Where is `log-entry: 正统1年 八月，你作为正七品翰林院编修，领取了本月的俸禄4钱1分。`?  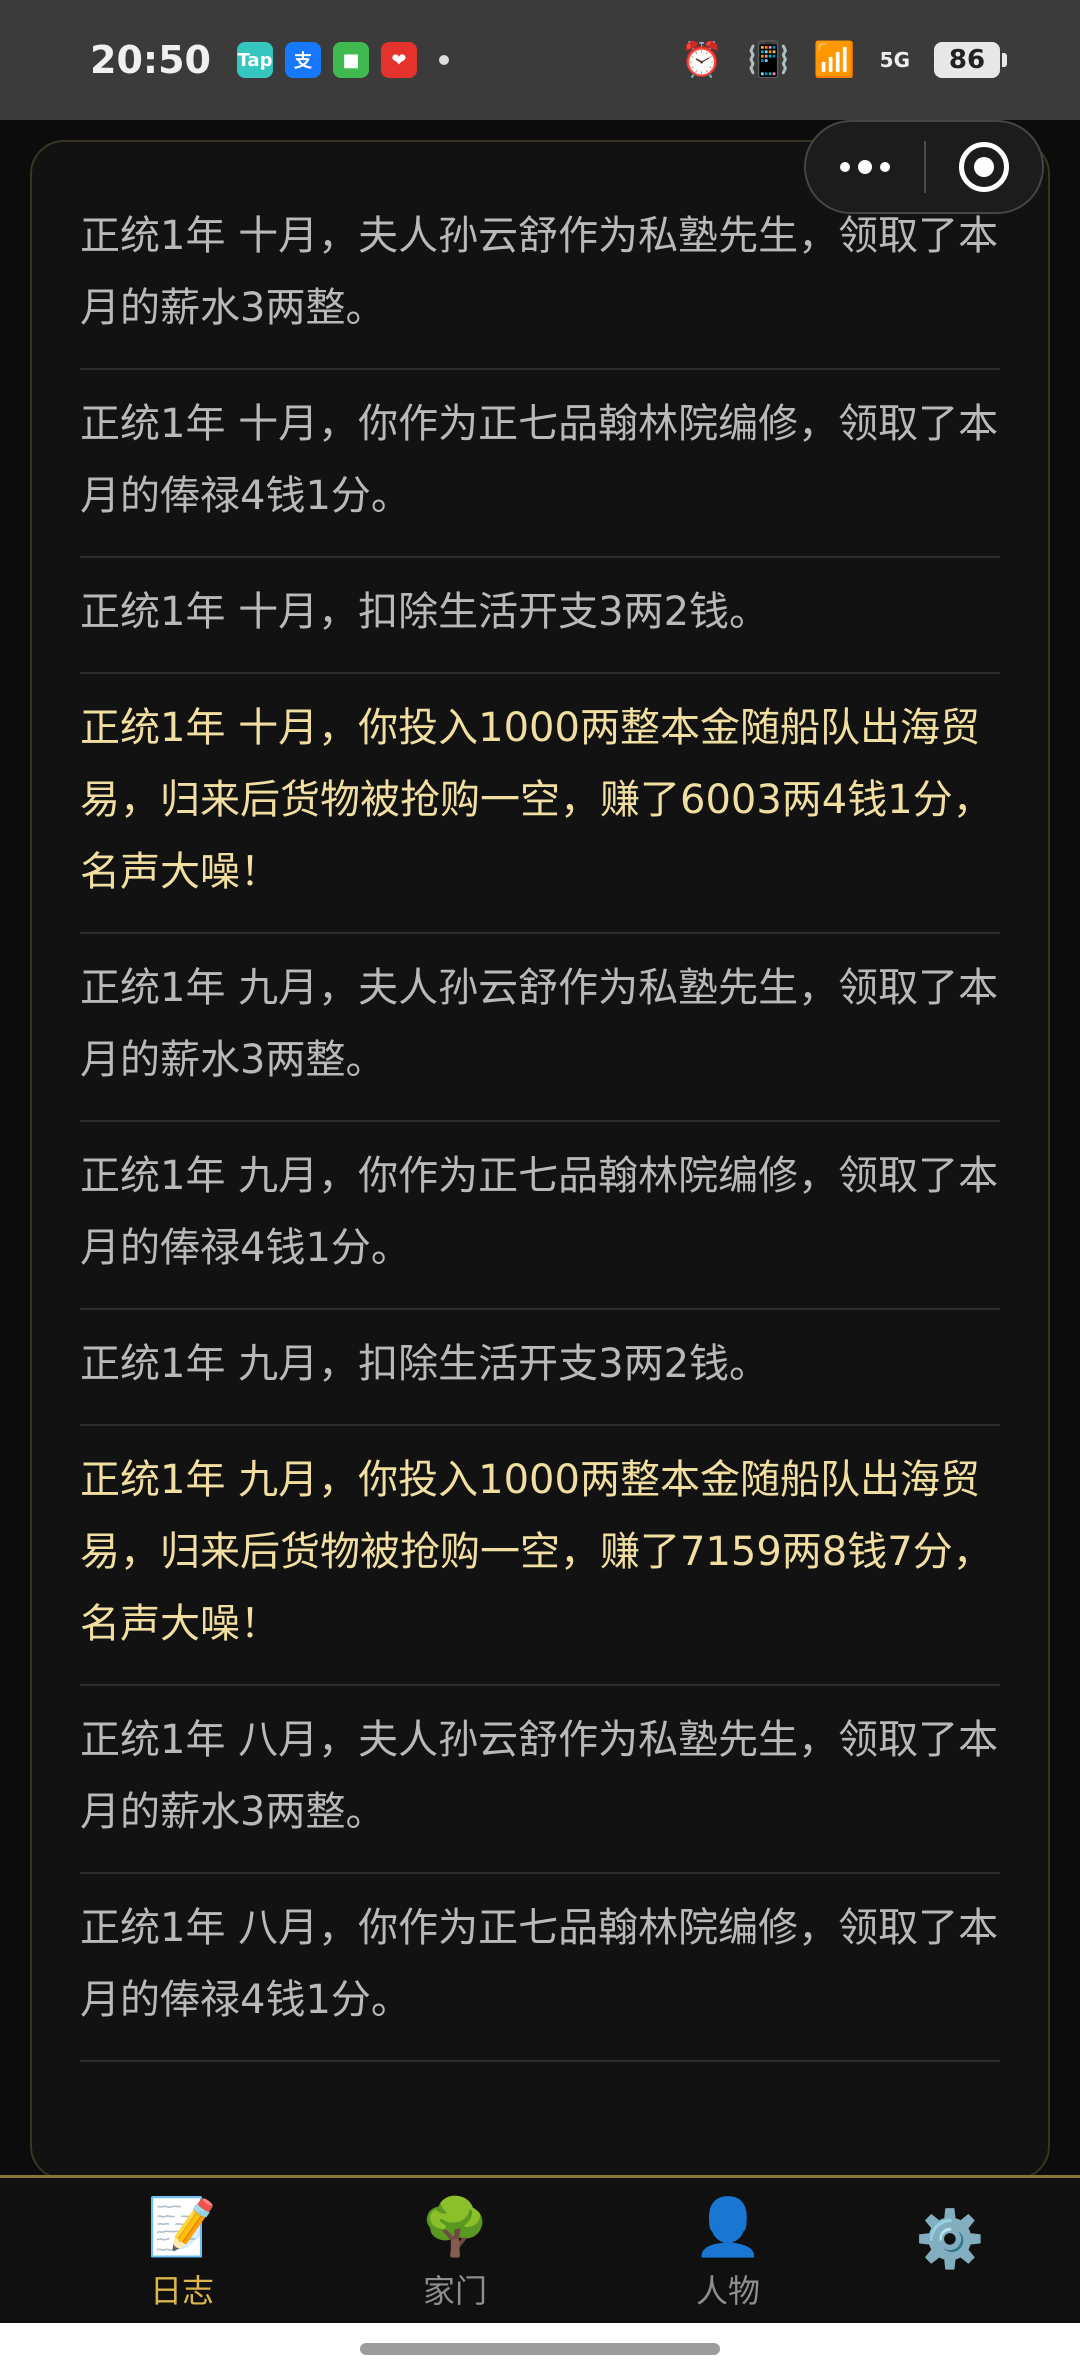
log-entry: 正统1年 八月，你作为正七品翰林院编修，领取了本月的俸禄4钱1分。 is located at coordinates (540, 1968).